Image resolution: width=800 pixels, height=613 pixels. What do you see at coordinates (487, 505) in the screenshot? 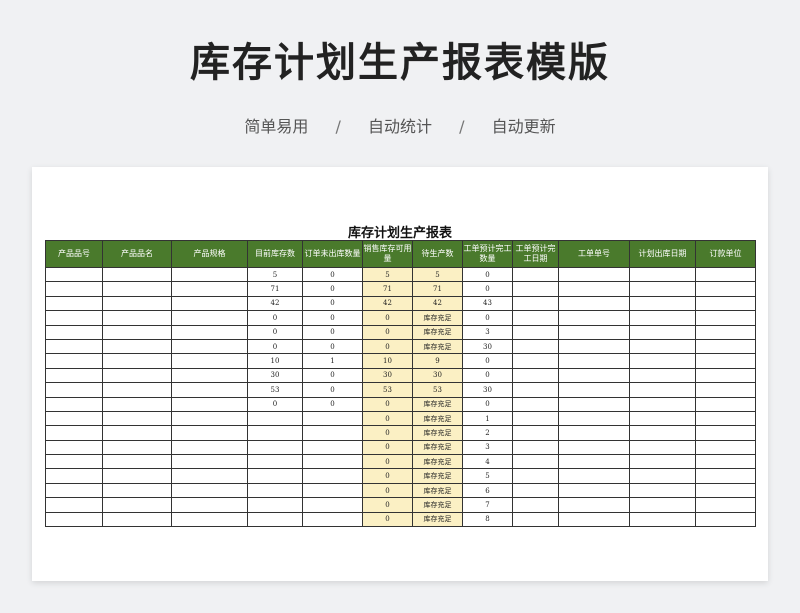
I see `table-cell: 7` at bounding box center [487, 505].